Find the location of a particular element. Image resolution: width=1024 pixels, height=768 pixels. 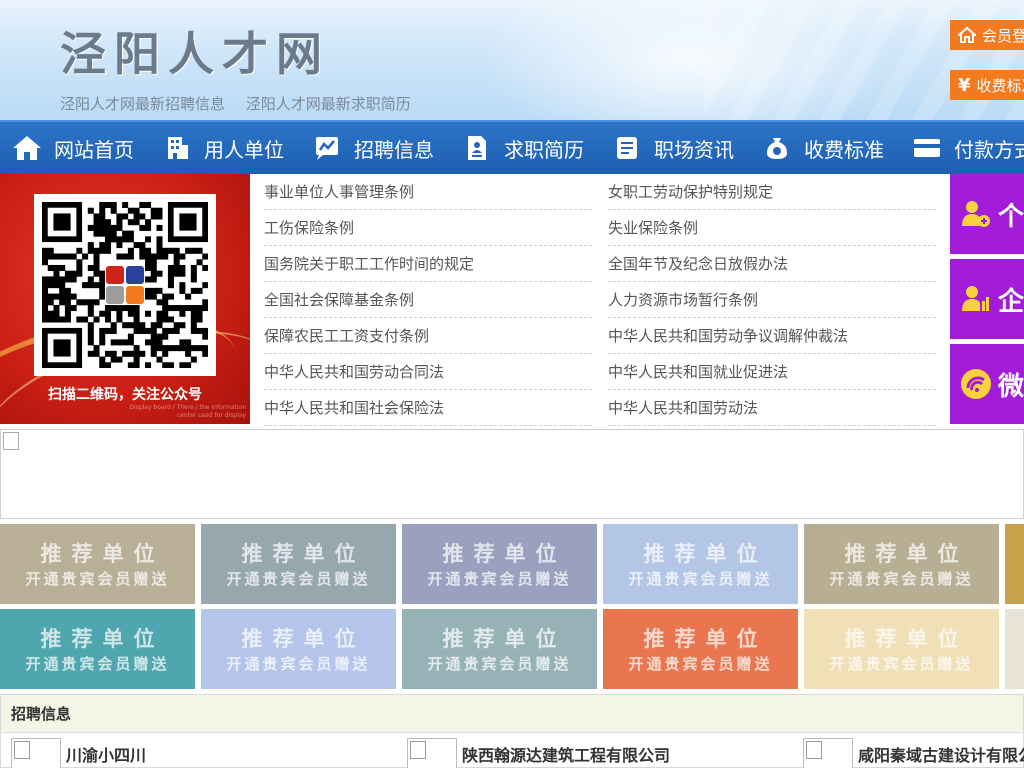

law-link: 保障农民工工资支付条例 is located at coordinates (428, 336).